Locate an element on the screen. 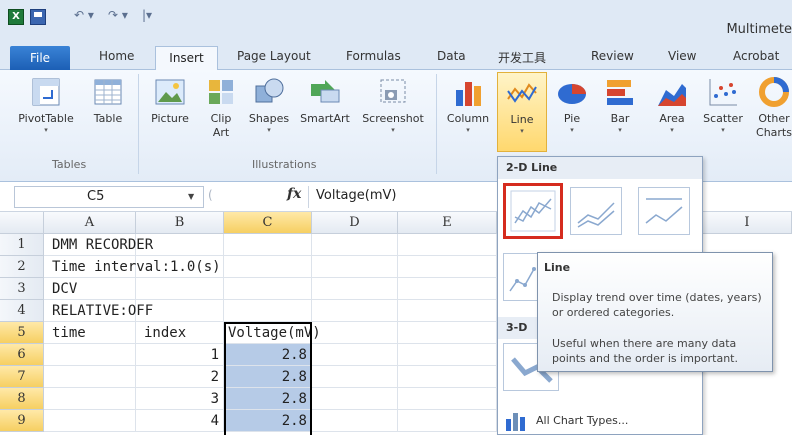 The width and height of the screenshot is (792, 435). cell-b7: 2 is located at coordinates (180, 377).